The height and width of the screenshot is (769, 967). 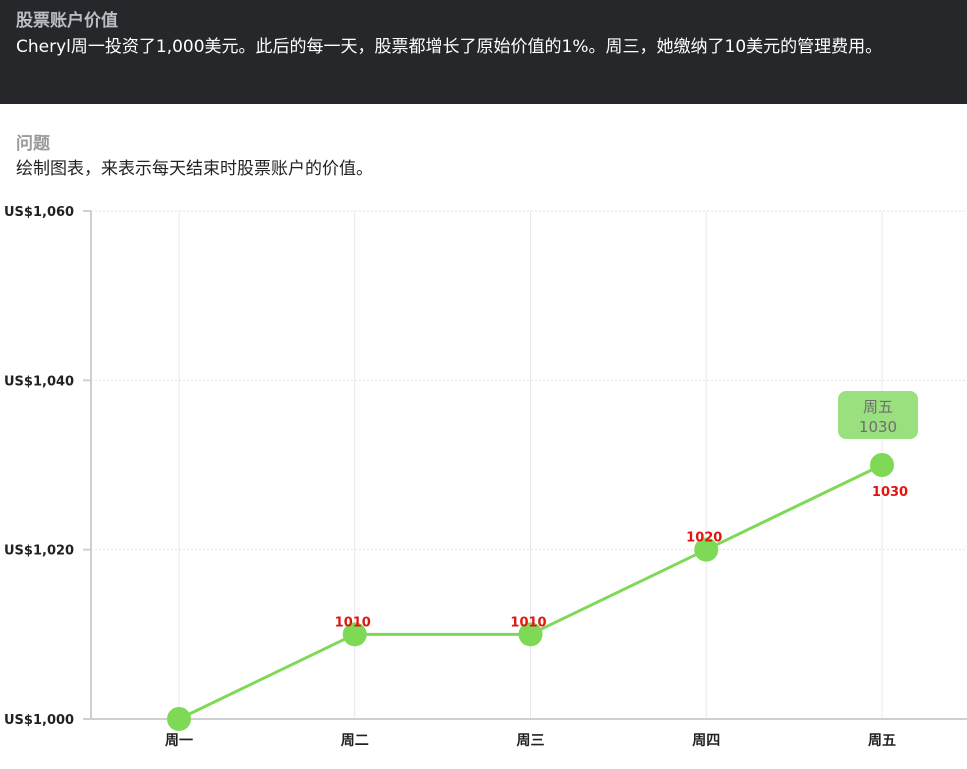 What do you see at coordinates (621, 557) in the screenshot?
I see `data-labels: 1010 1010 1020 1030` at bounding box center [621, 557].